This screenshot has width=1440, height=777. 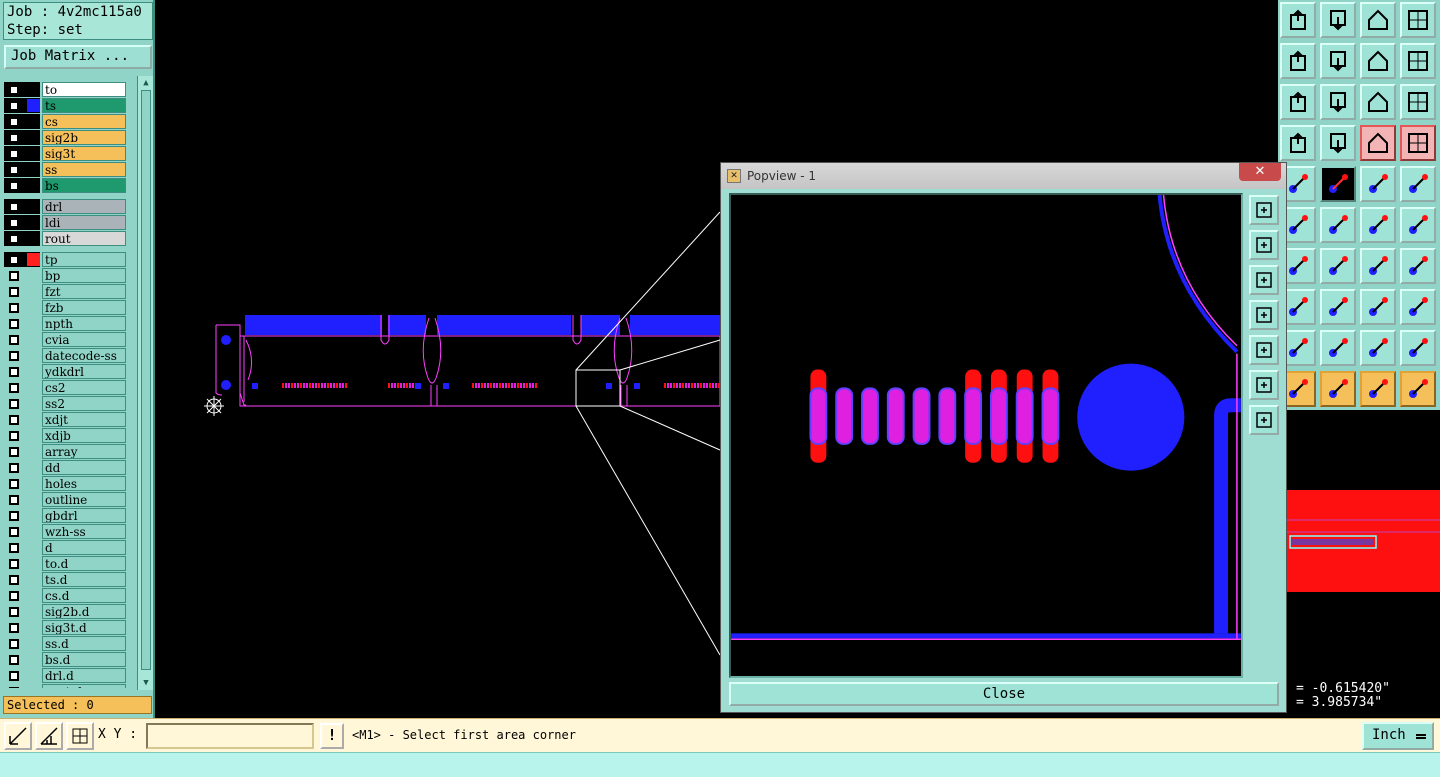 What do you see at coordinates (66, 238) in the screenshot?
I see `layer-row: rout` at bounding box center [66, 238].